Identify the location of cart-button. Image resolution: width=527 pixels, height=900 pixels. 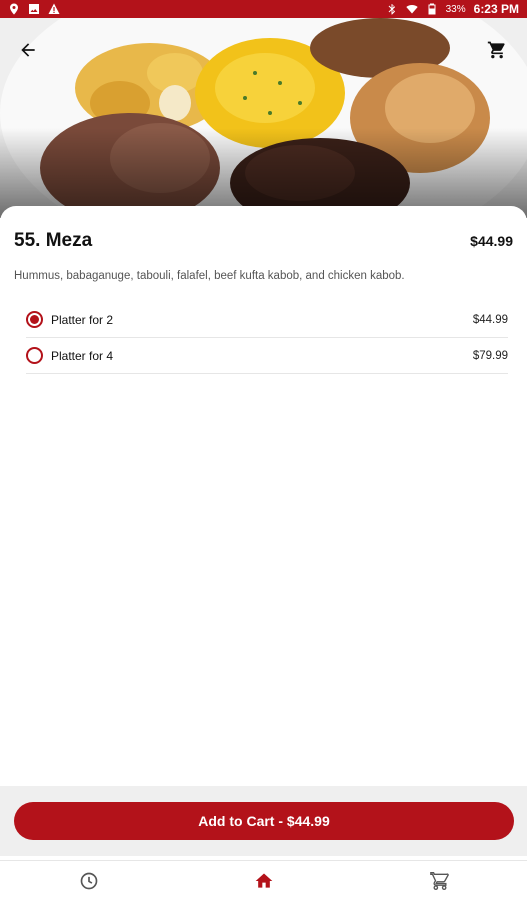
(497, 50).